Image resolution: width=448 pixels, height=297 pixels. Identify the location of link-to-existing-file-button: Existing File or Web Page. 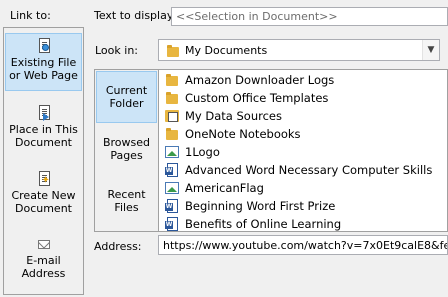
(43, 62).